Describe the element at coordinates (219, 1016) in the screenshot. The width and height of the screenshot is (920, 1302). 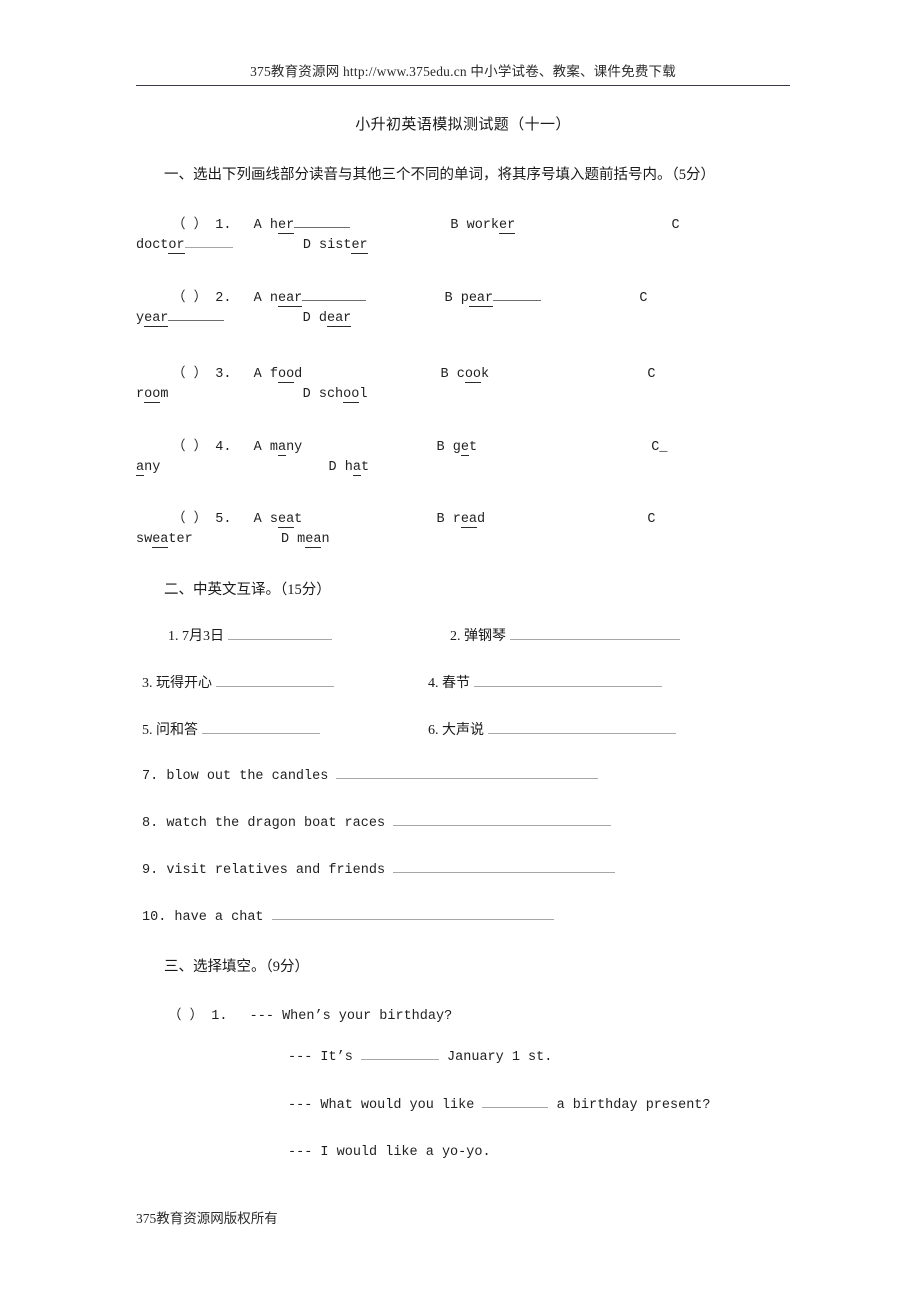
I see `choice-question-1-number: 1.` at that location.